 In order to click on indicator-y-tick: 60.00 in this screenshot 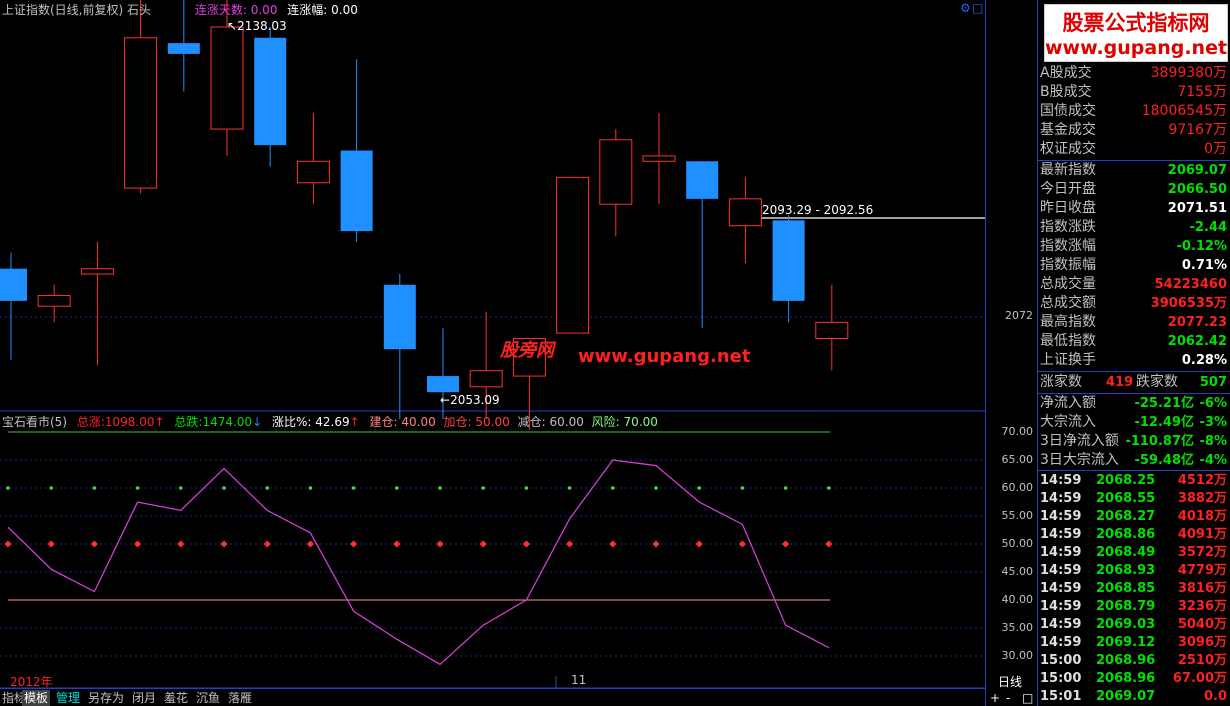, I will do `click(1017, 487)`.